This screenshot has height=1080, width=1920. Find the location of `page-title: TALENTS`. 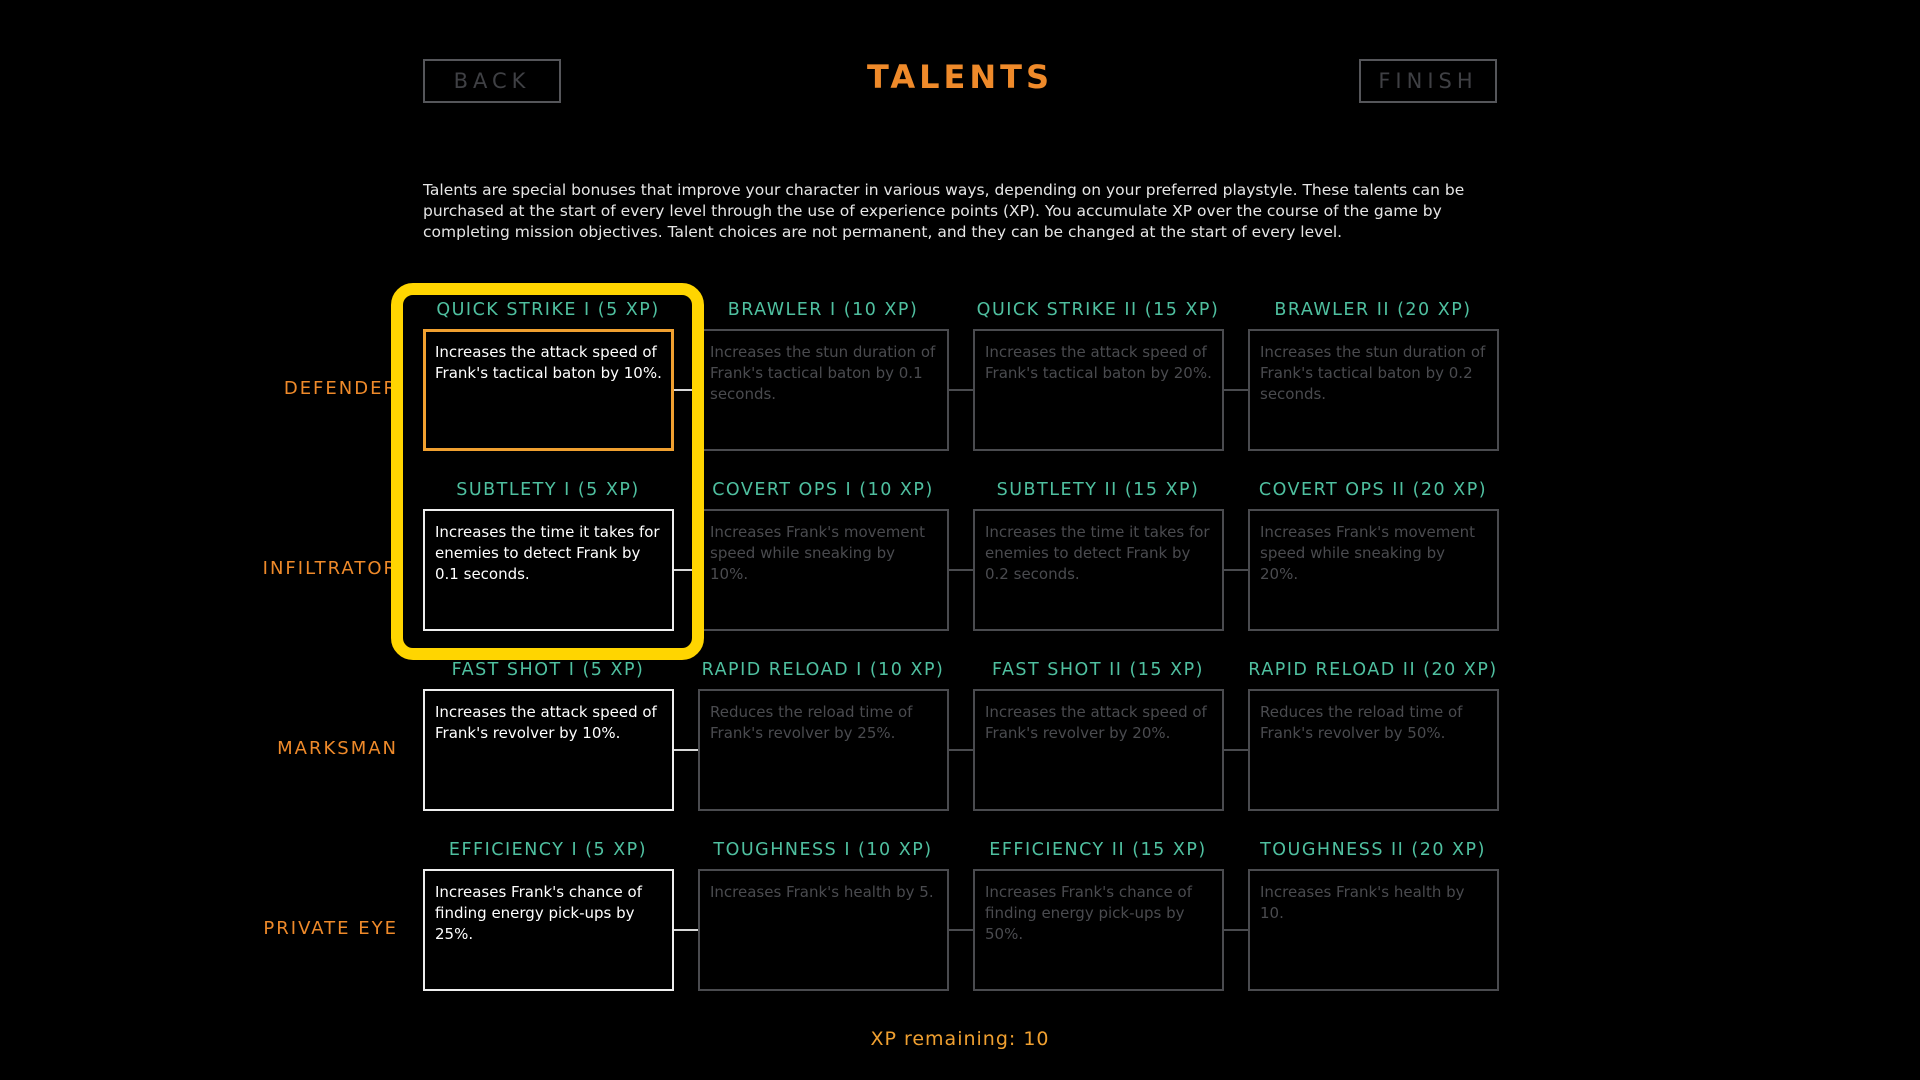

page-title: TALENTS is located at coordinates (959, 77).